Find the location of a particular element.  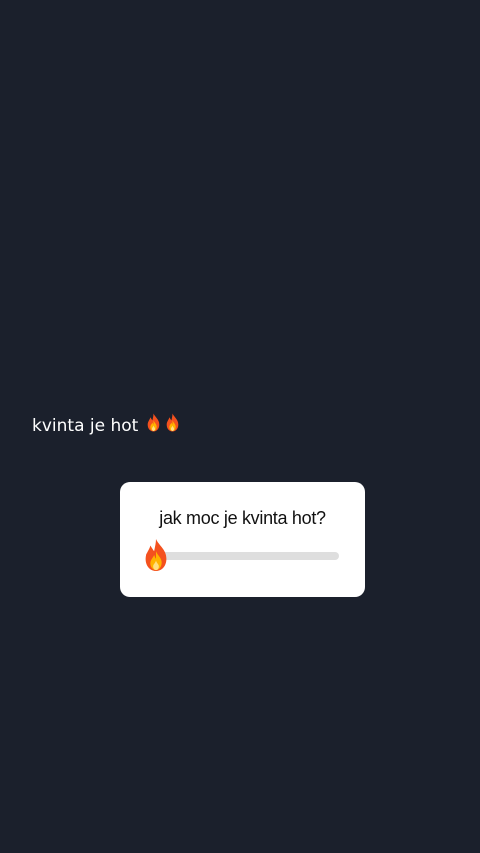

slider-thumb is located at coordinates (156, 555).